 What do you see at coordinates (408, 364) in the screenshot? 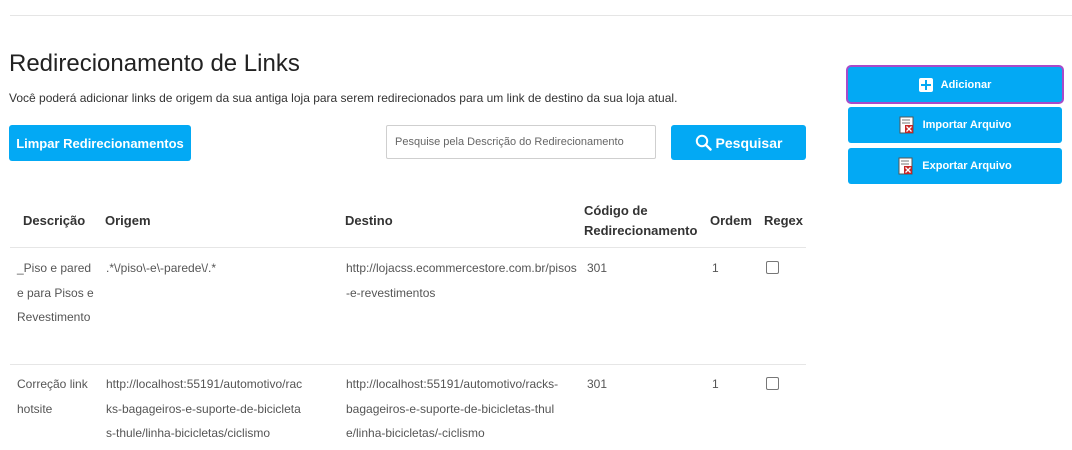
I see `table-row-divider` at bounding box center [408, 364].